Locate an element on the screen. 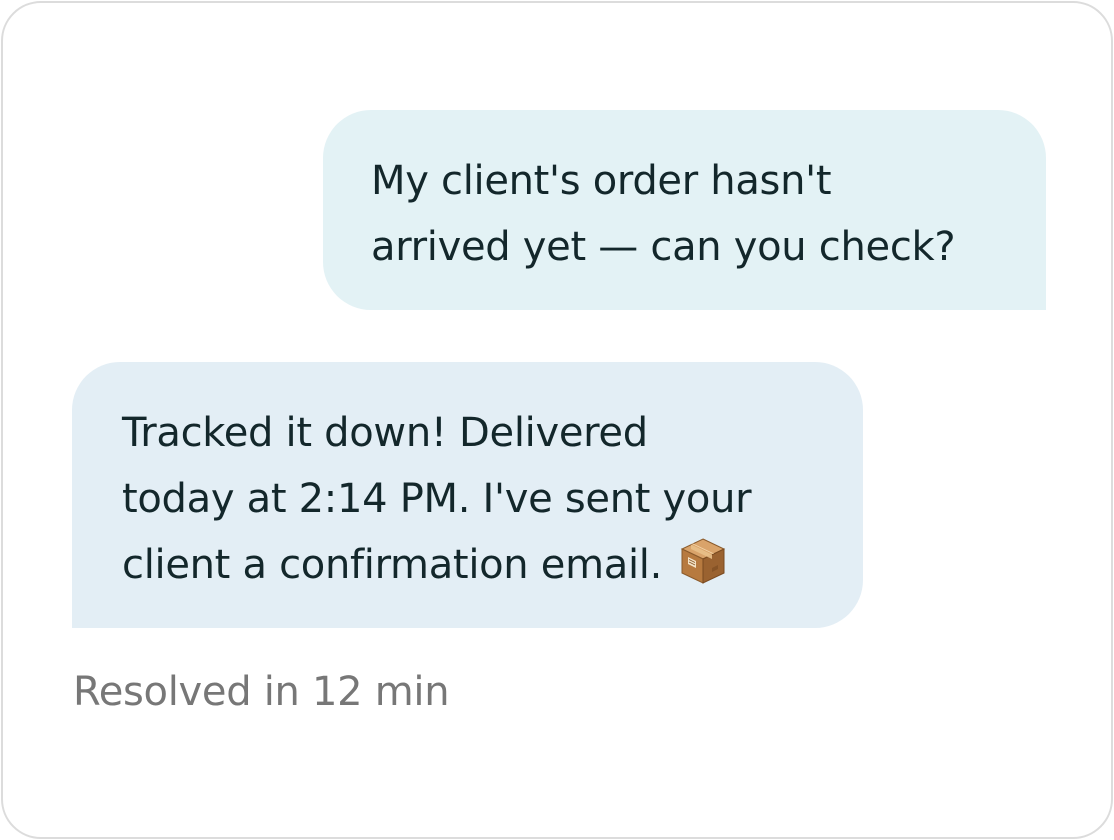  package-icon is located at coordinates (703, 561).